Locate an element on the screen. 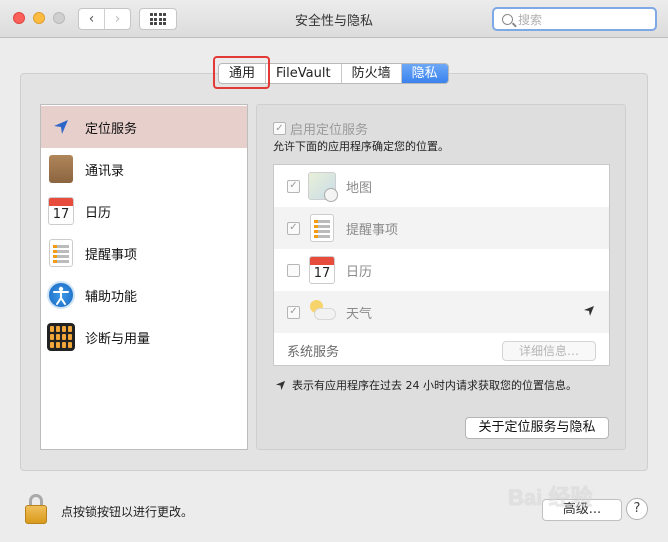  recent-location-arrow-icon is located at coordinates (589, 311).